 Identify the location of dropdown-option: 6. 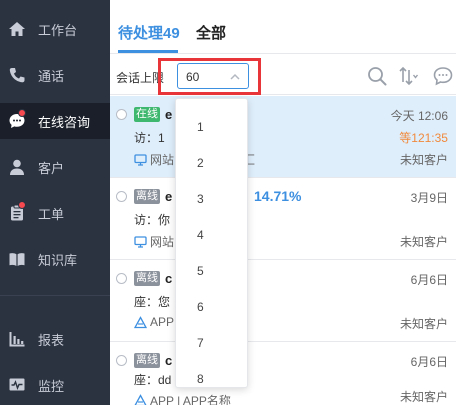
(211, 307).